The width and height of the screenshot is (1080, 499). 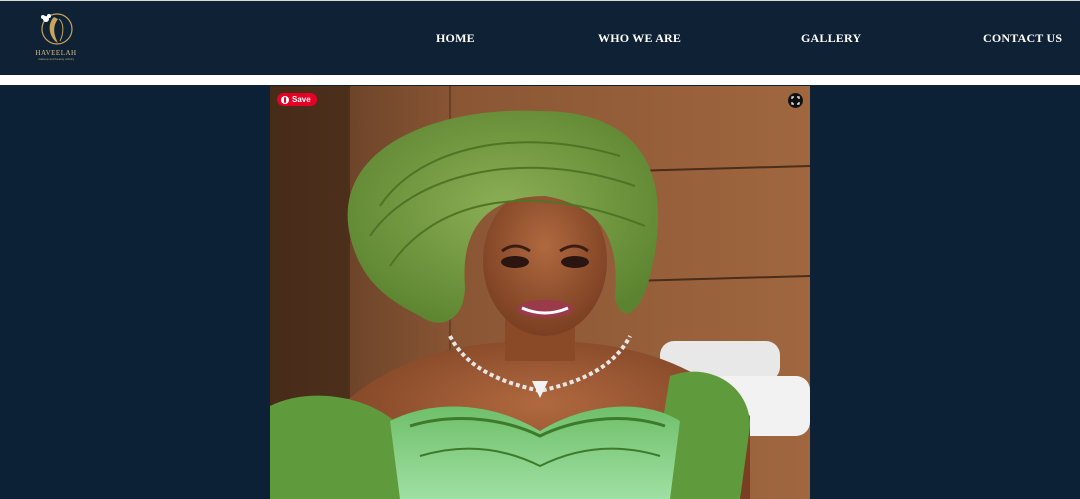 I want to click on nav-home: HOME, so click(x=455, y=38).